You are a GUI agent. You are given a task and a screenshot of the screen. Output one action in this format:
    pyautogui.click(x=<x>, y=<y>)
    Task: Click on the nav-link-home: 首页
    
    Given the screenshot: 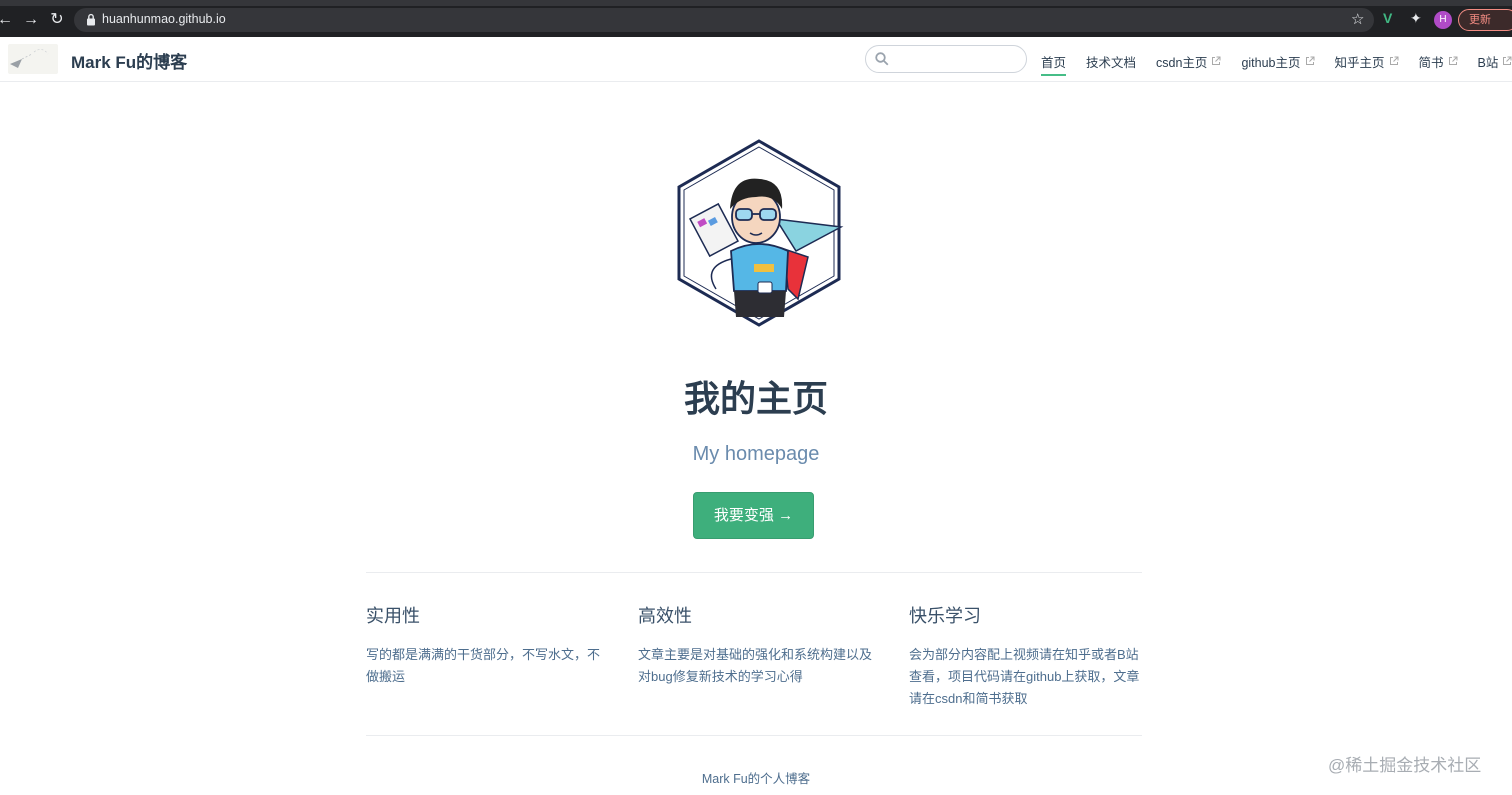 What is the action you would take?
    pyautogui.click(x=1054, y=63)
    